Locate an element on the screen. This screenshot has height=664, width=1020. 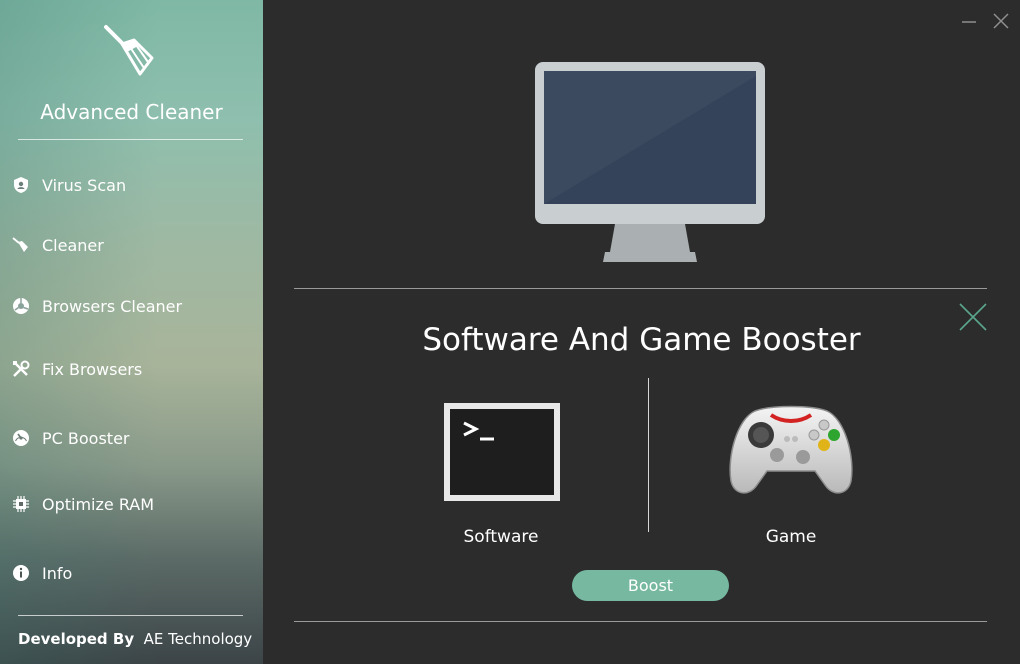
speedometer-icon is located at coordinates (21, 438).